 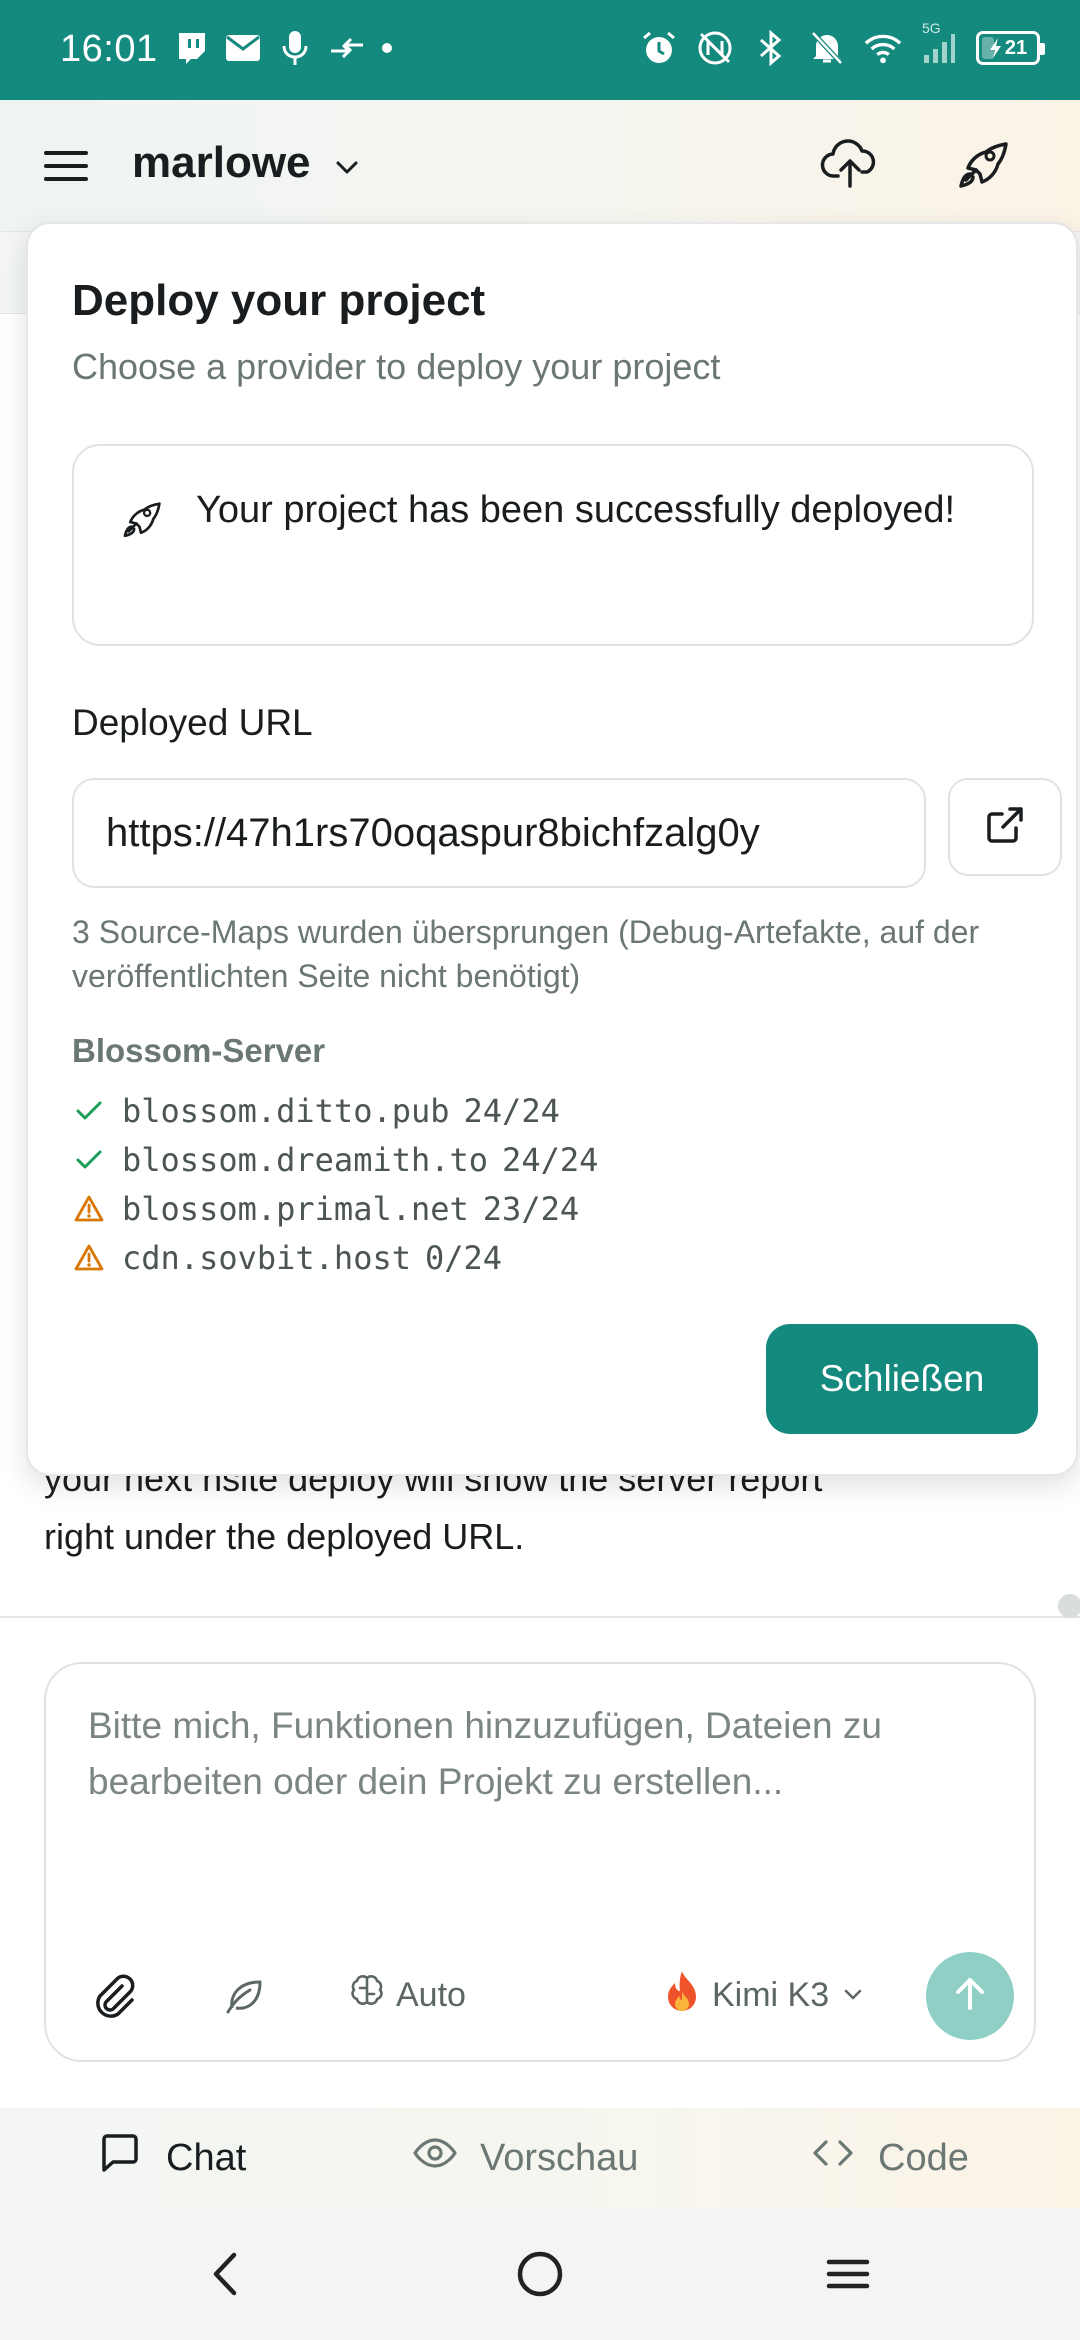 What do you see at coordinates (387, 48) in the screenshot?
I see `dot-icon` at bounding box center [387, 48].